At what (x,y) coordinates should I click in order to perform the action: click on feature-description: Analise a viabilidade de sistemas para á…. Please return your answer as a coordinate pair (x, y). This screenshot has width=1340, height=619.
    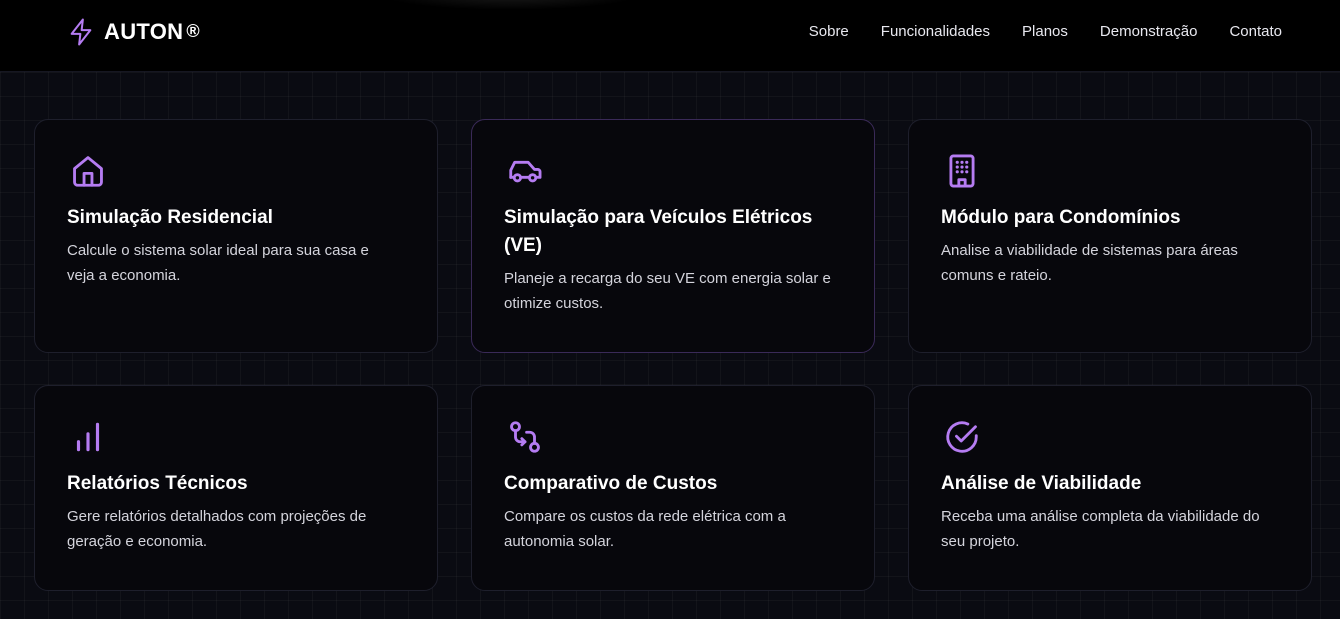
    Looking at the image, I should click on (1089, 263).